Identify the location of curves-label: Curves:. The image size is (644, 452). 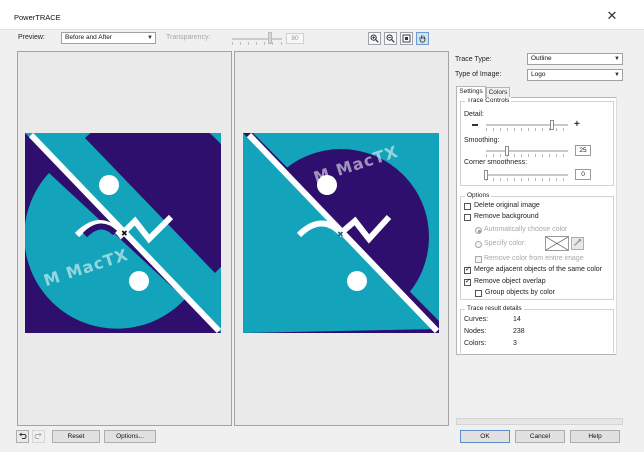
(476, 319).